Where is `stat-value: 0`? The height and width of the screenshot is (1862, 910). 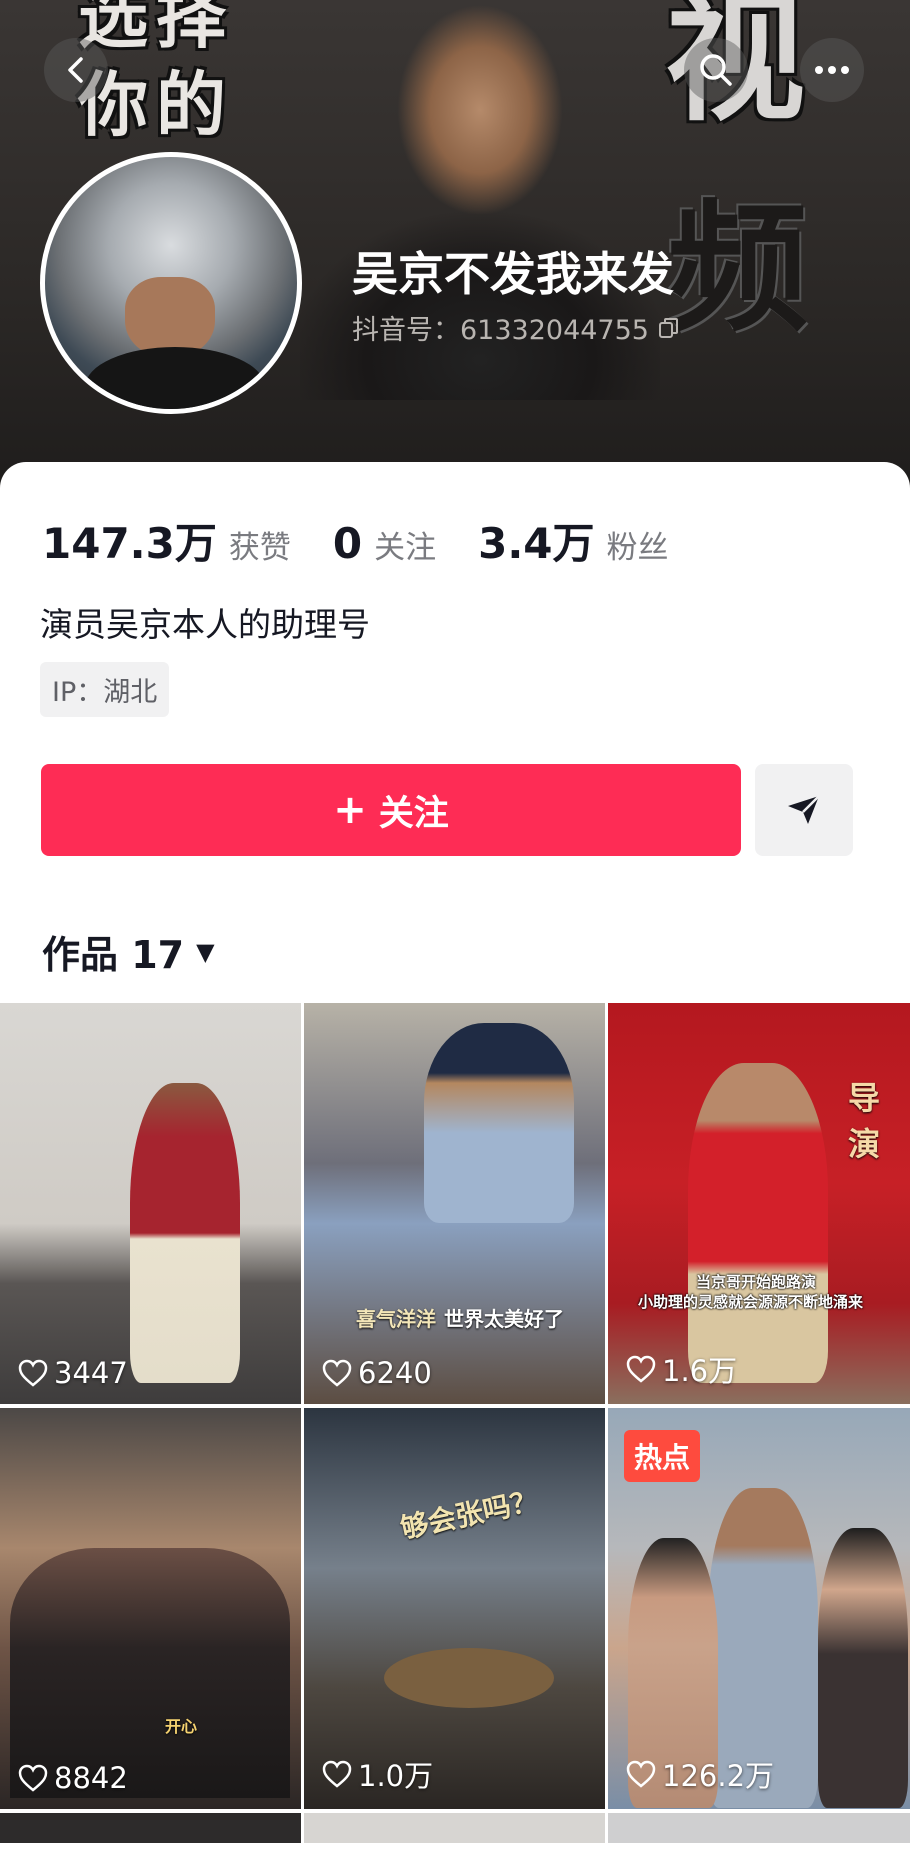
stat-value: 0 is located at coordinates (347, 543).